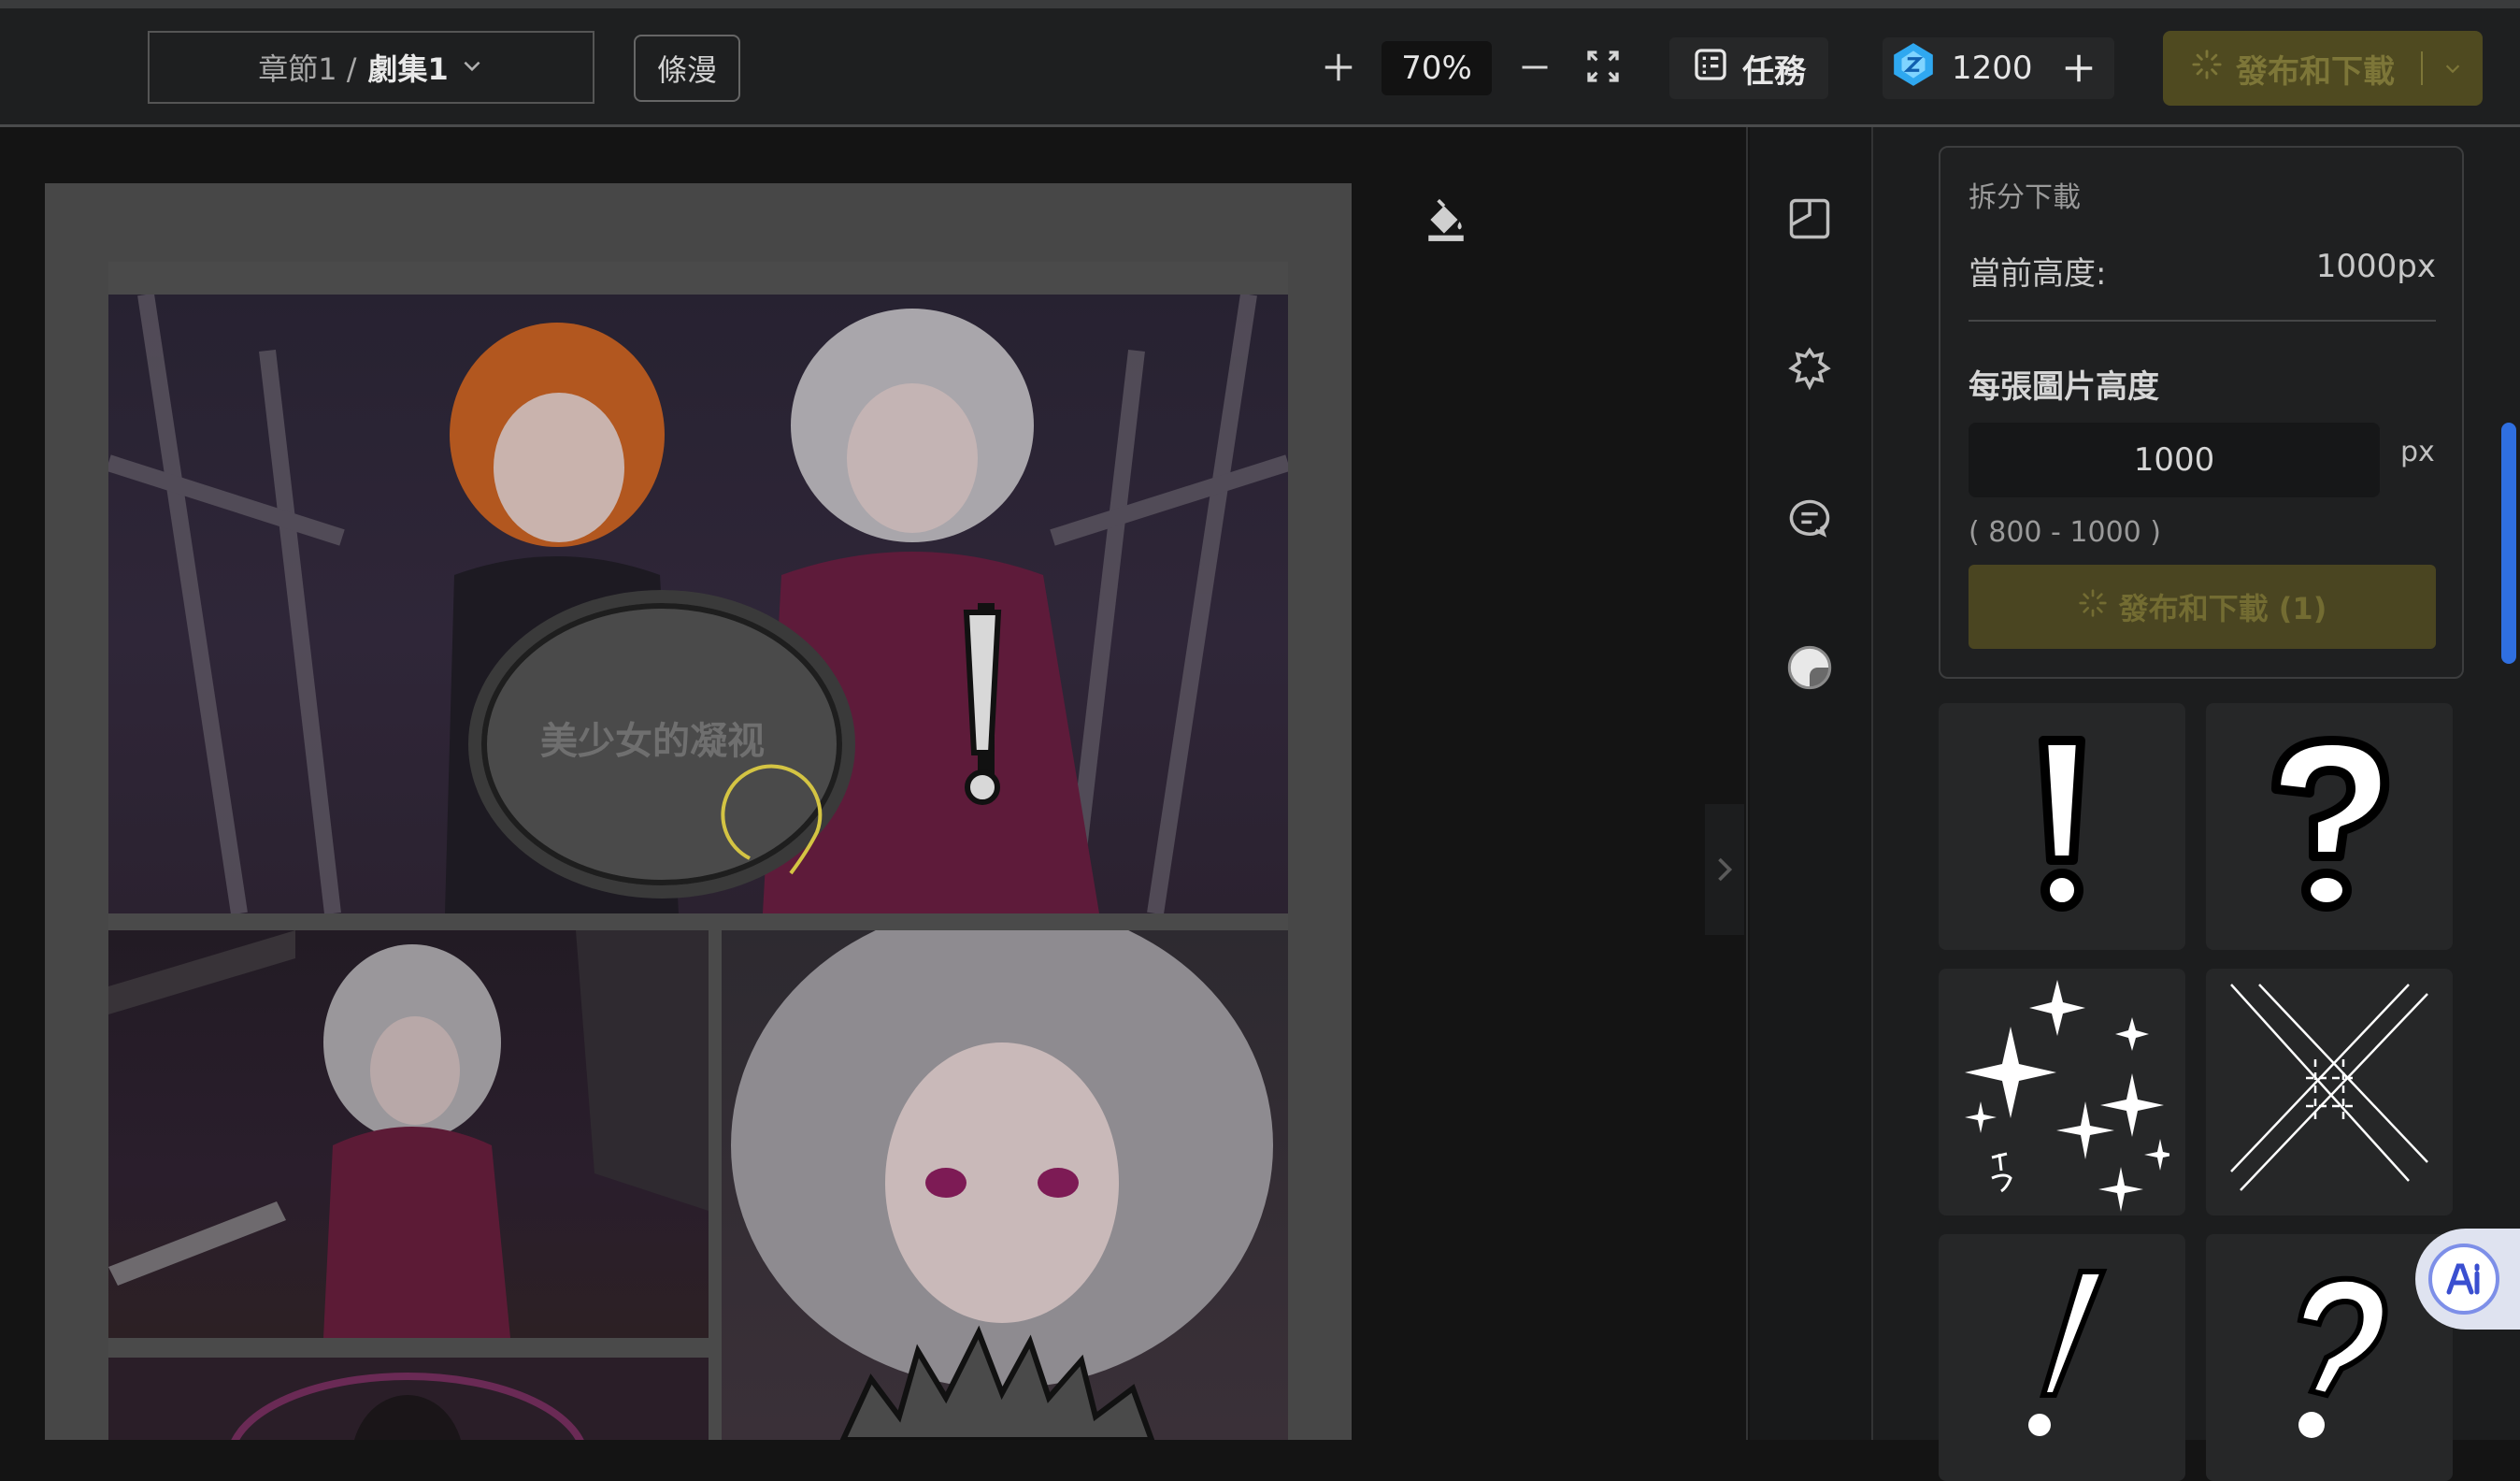 Image resolution: width=2520 pixels, height=1481 pixels. Describe the element at coordinates (2065, 532) in the screenshot. I see `height-range-hint: ( 800 - 1000 )` at that location.